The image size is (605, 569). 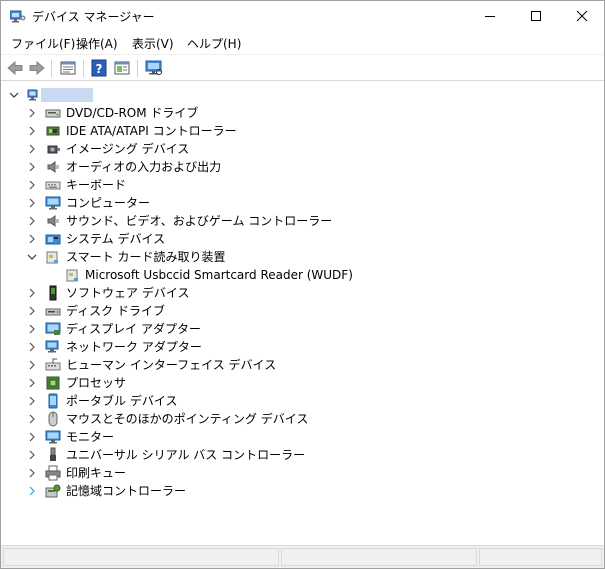 What do you see at coordinates (301, 131) in the screenshot?
I see `tree-category-item: IDE ATA/ATAPI コントローラー` at bounding box center [301, 131].